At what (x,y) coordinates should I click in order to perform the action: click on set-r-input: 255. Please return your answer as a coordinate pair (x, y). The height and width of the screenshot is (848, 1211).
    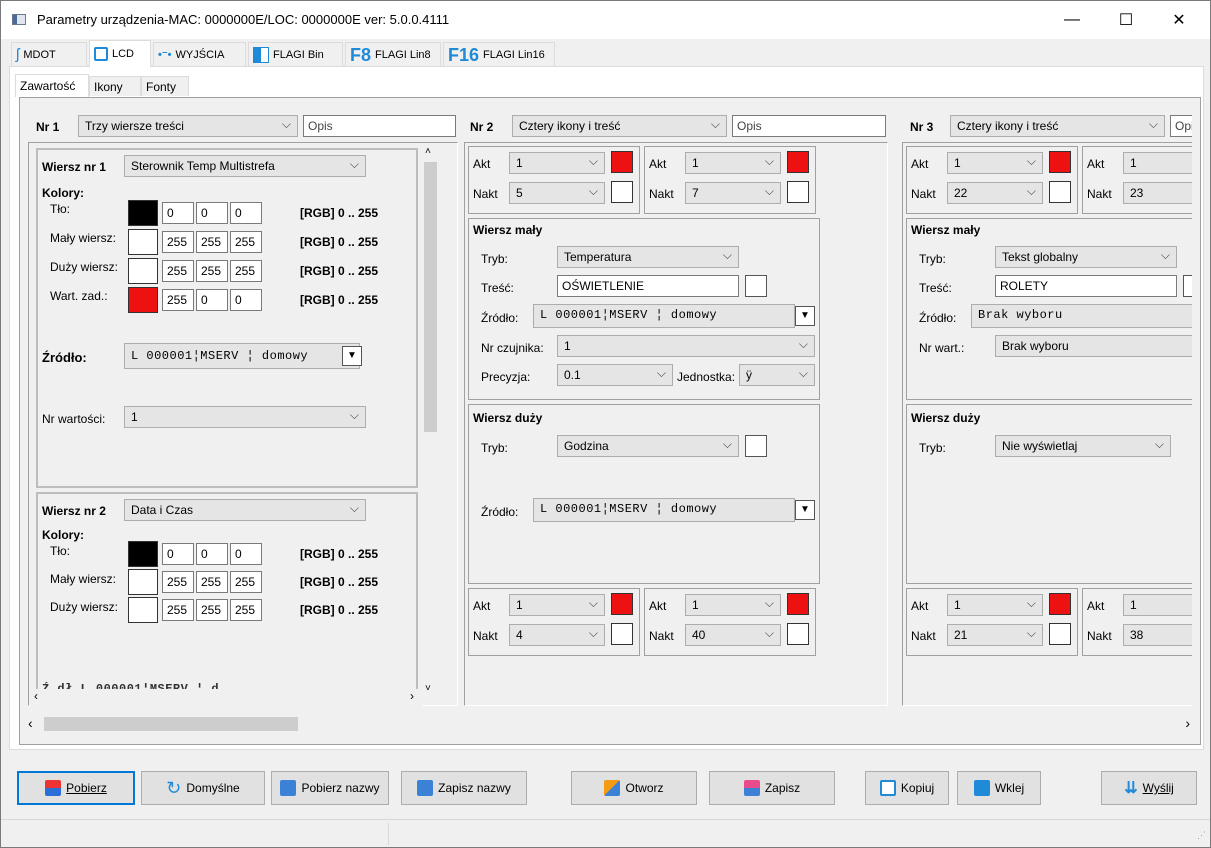
    Looking at the image, I should click on (178, 300).